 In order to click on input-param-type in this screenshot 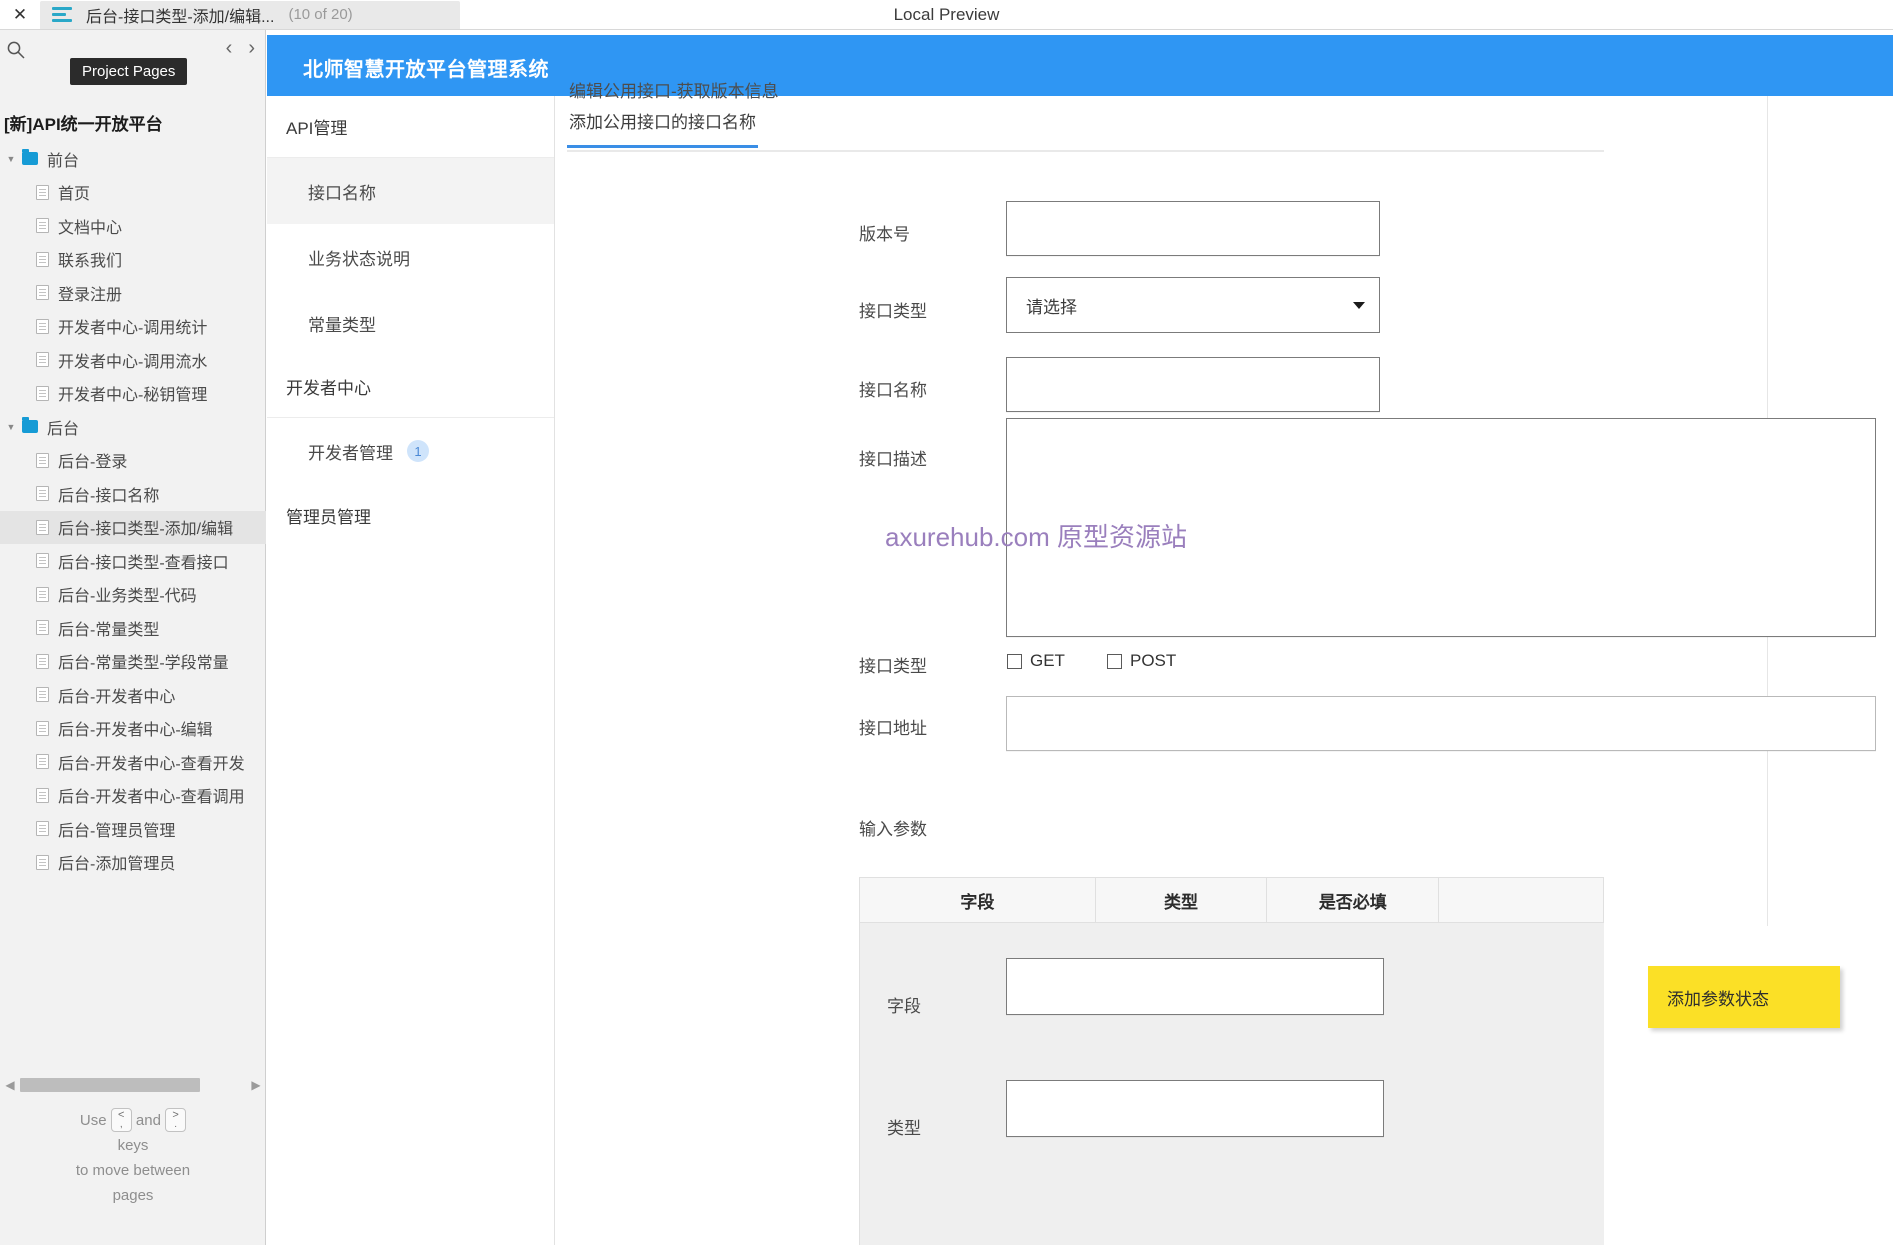, I will do `click(1195, 1108)`.